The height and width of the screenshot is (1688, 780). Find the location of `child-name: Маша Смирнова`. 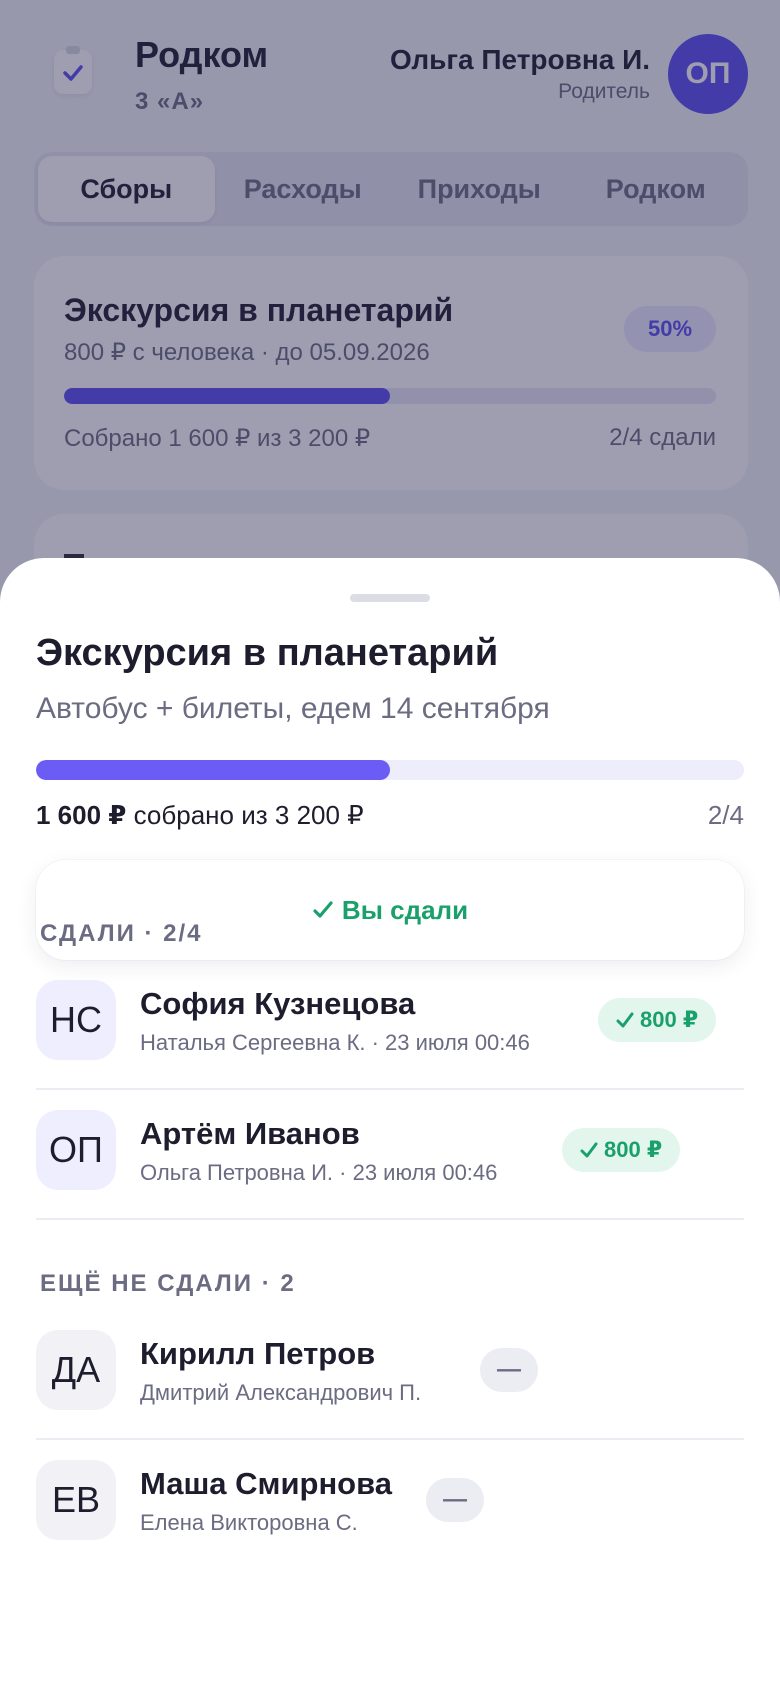

child-name: Маша Смирнова is located at coordinates (266, 1483).